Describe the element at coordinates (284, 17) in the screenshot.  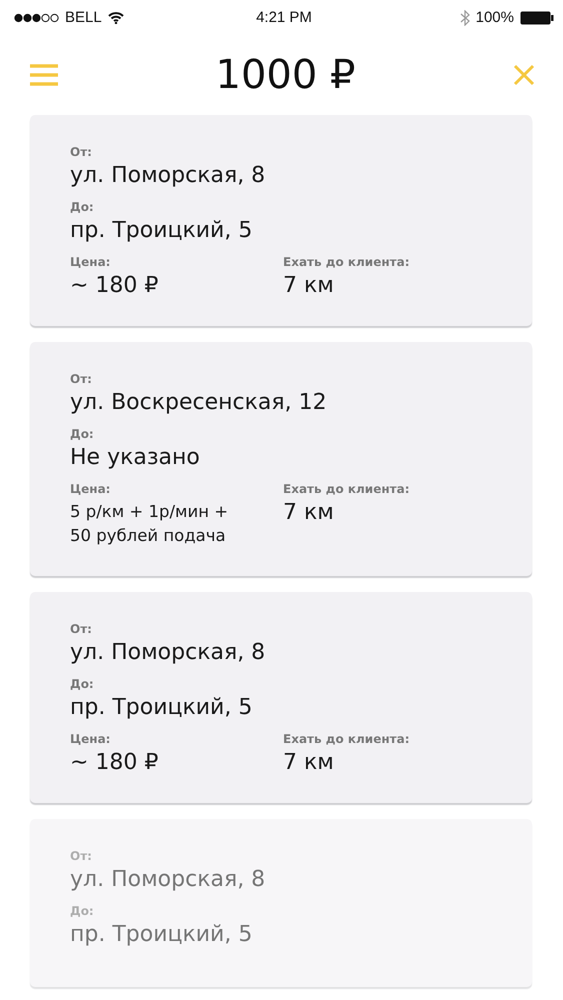
I see `status-time: 4:21 PM` at that location.